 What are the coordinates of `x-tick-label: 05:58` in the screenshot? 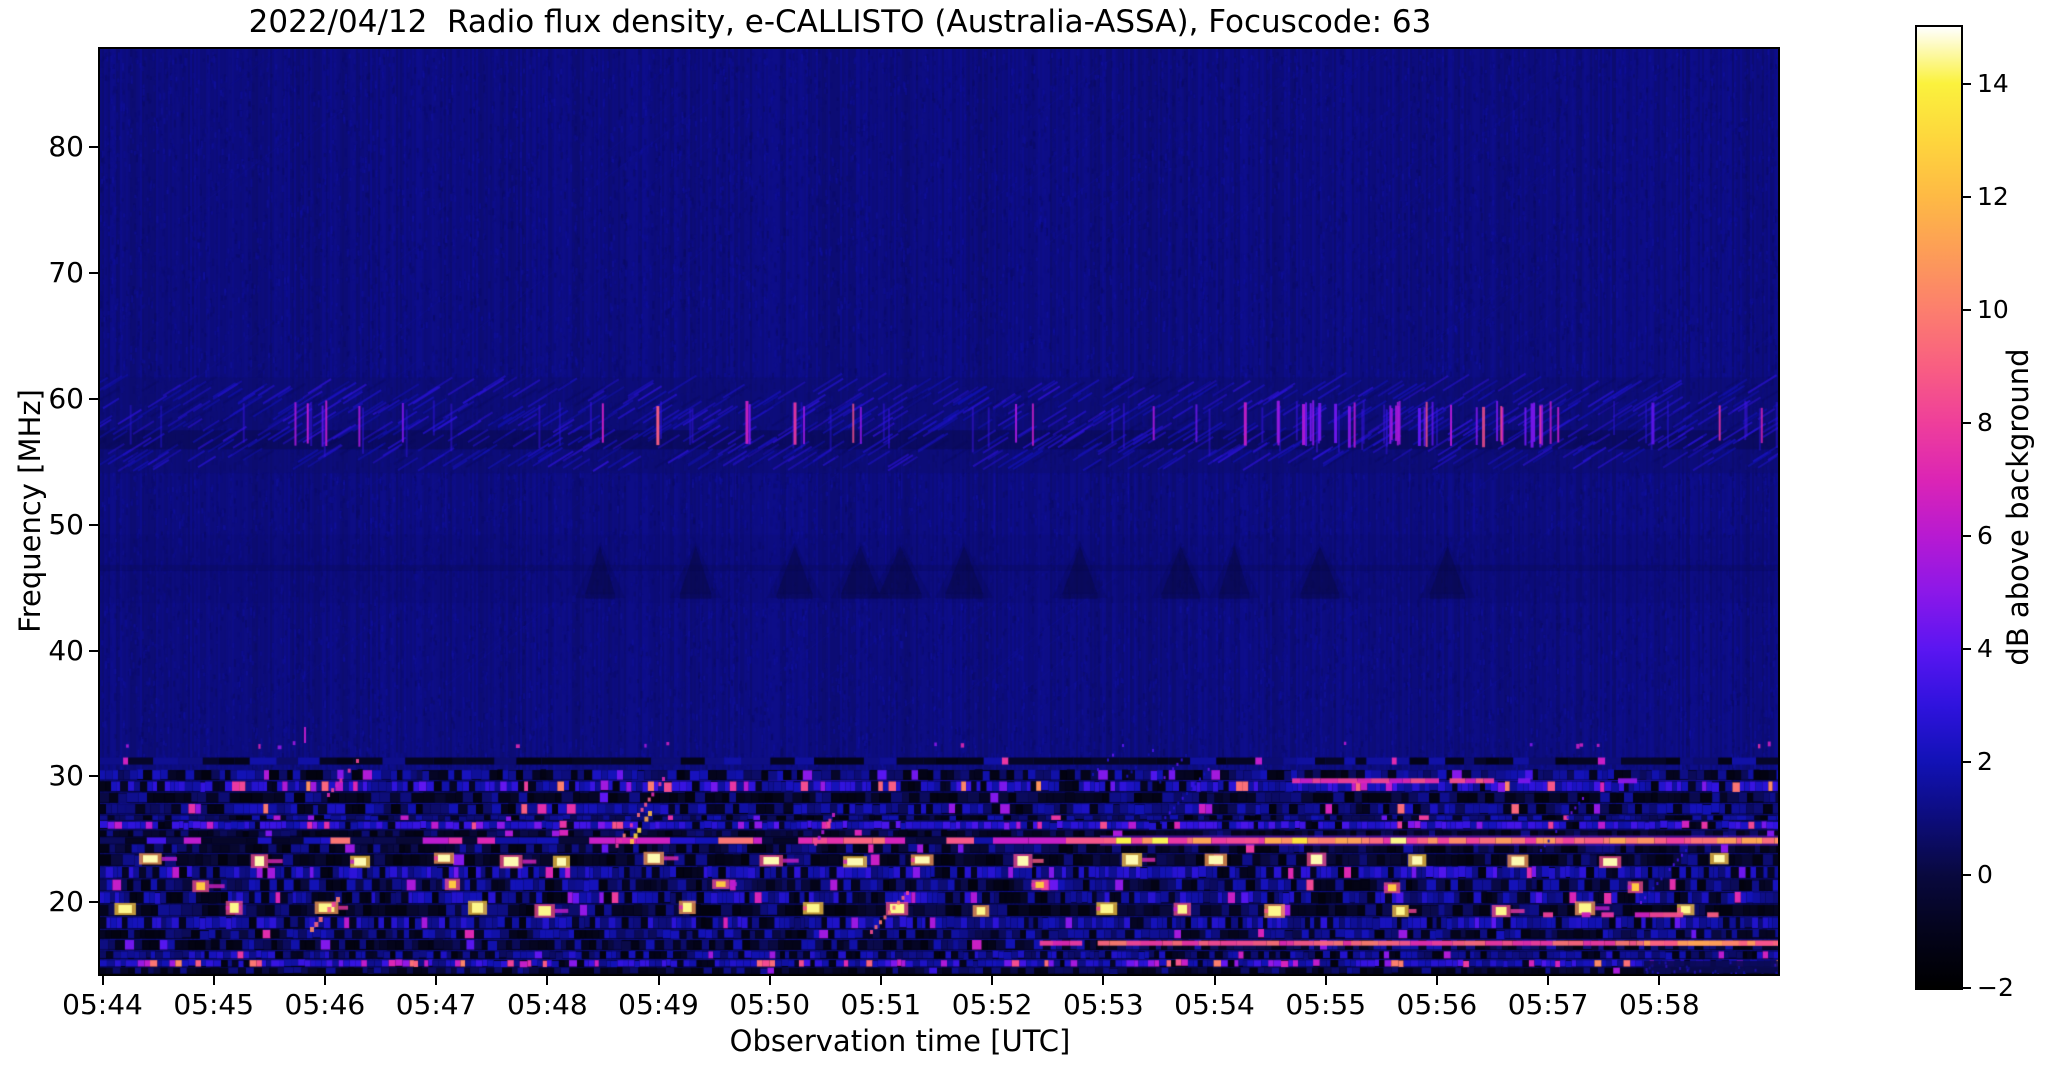 It's located at (1659, 1004).